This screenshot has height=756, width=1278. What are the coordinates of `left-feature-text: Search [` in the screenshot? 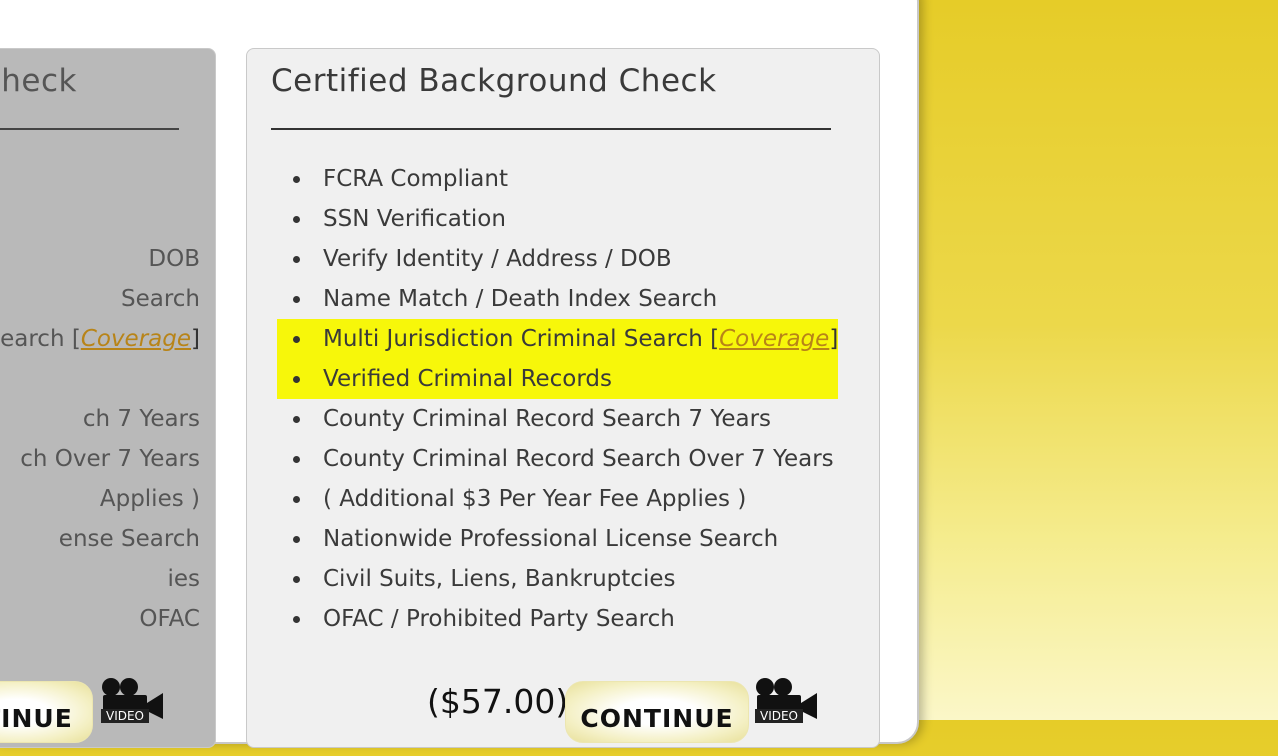 It's located at (40, 339).